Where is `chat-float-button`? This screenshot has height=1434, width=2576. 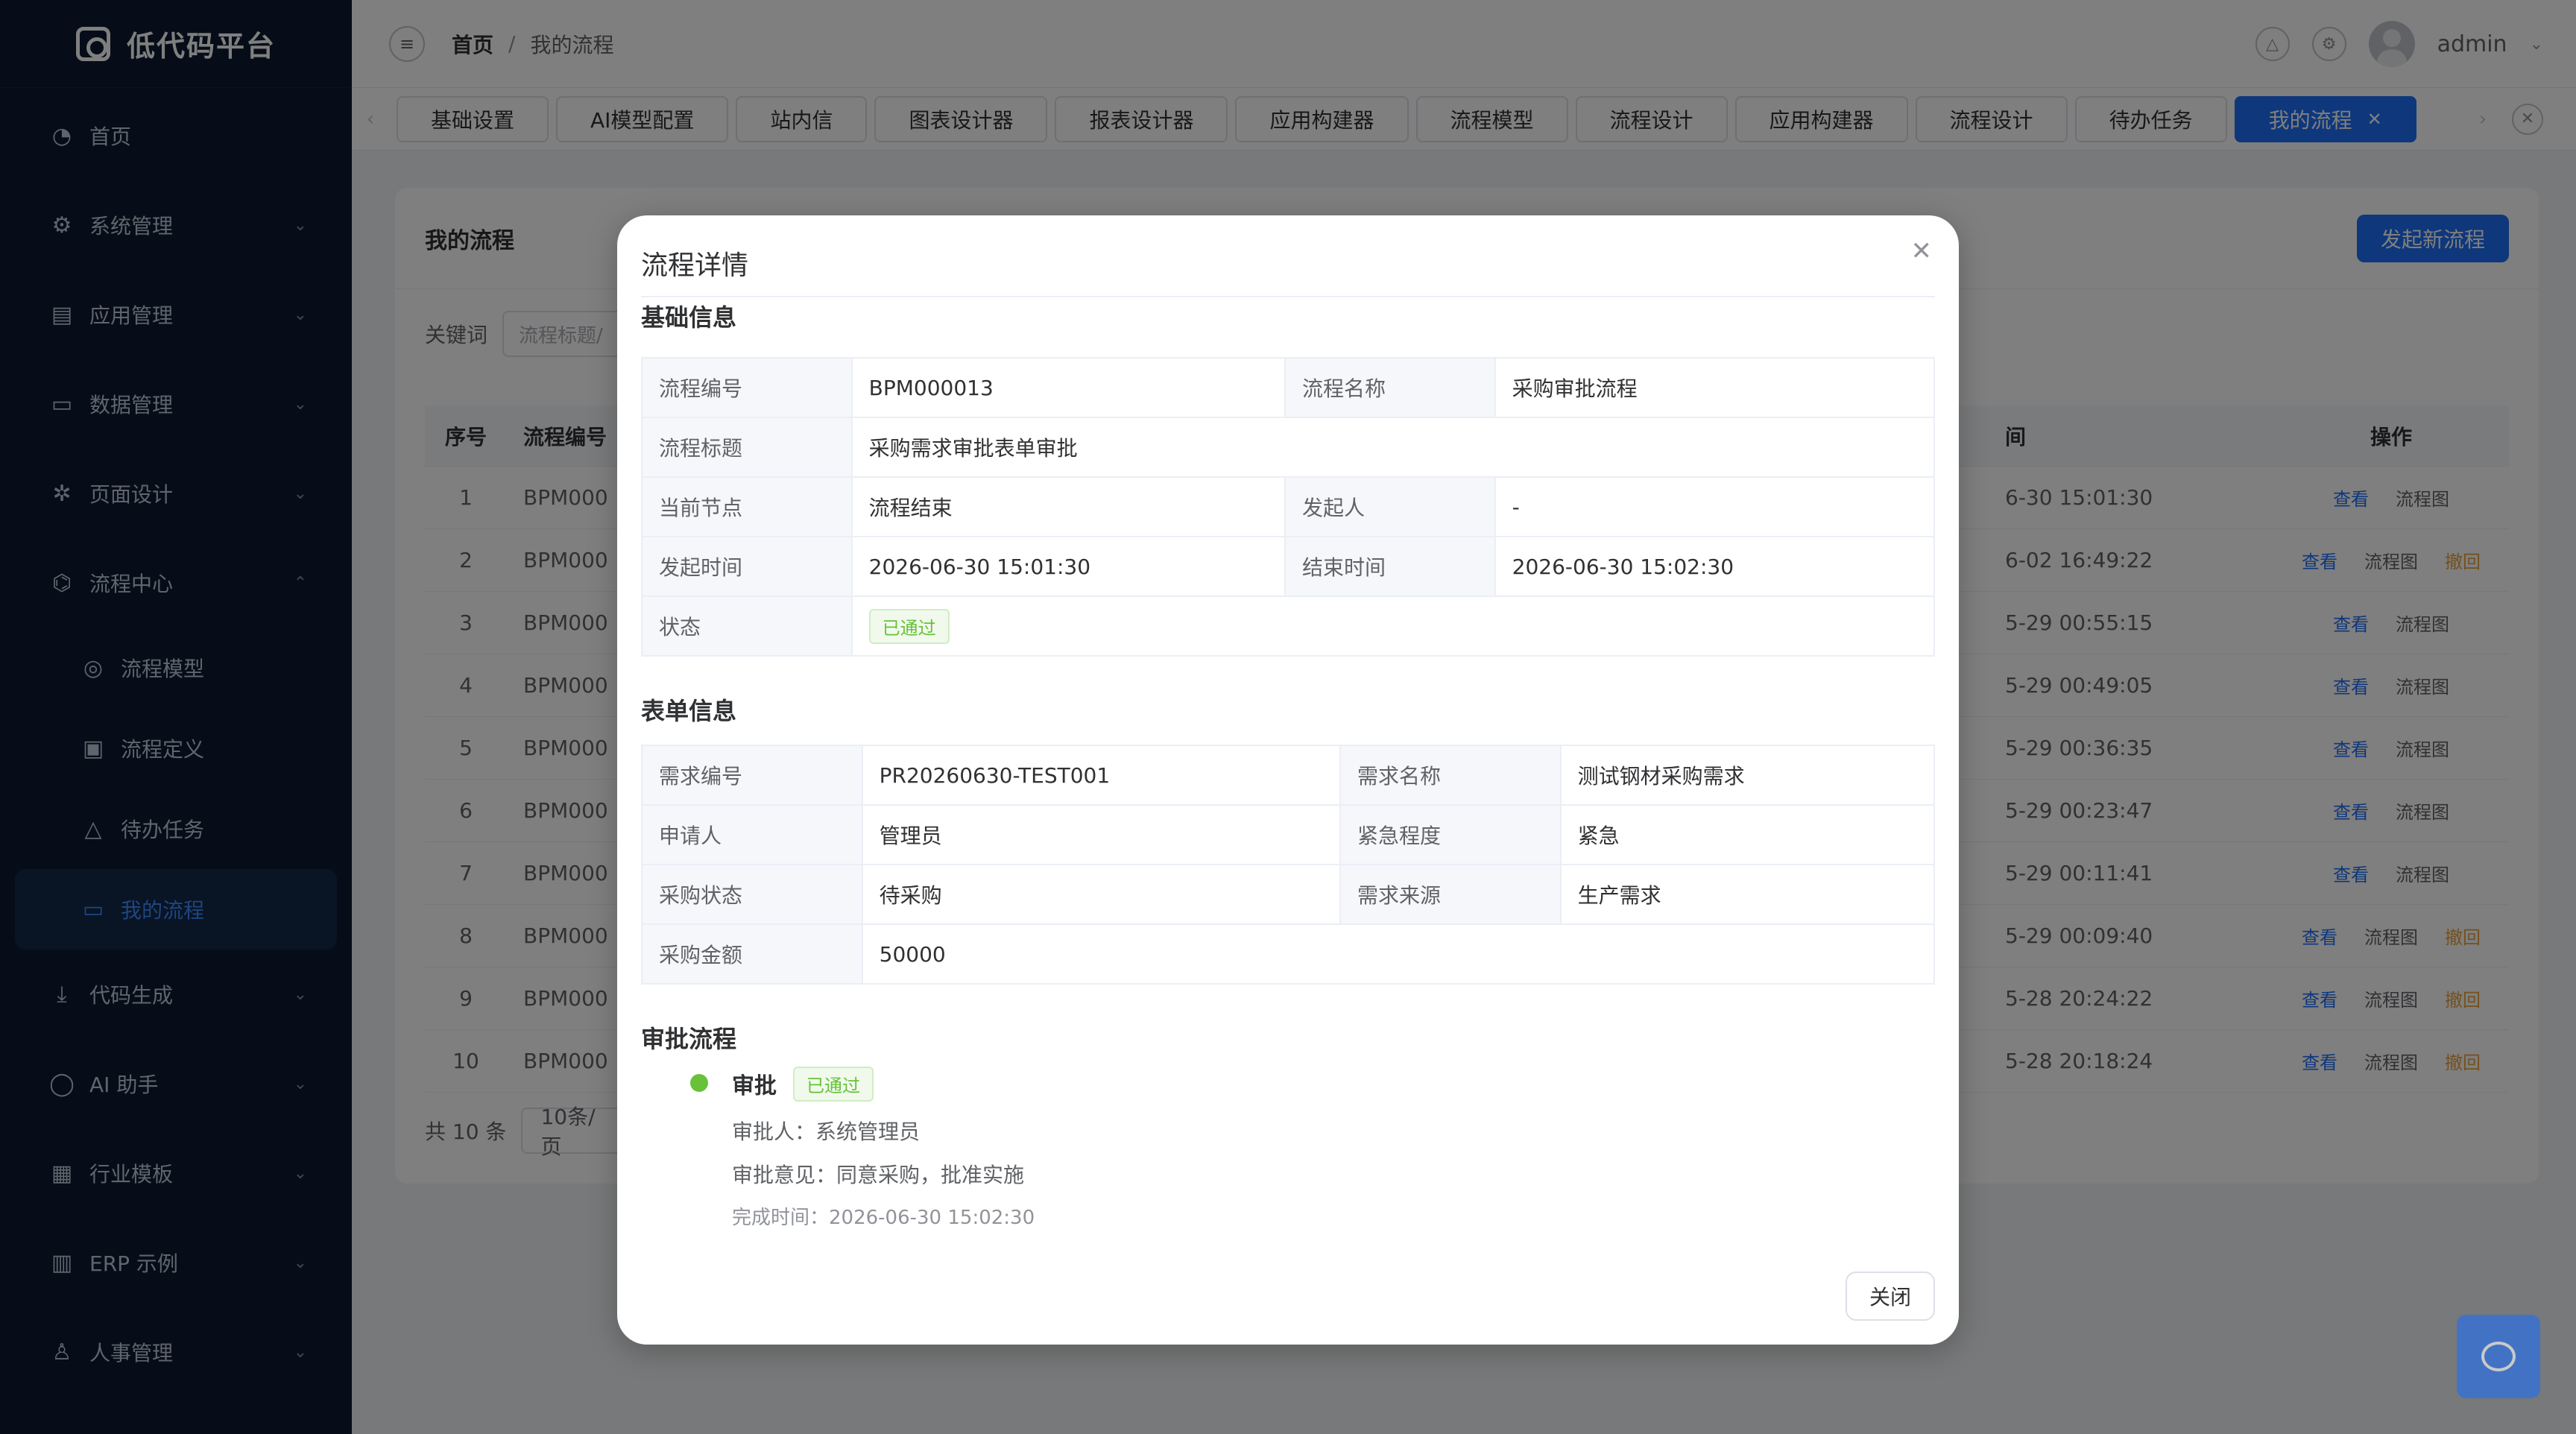
chat-float-button is located at coordinates (2498, 1356).